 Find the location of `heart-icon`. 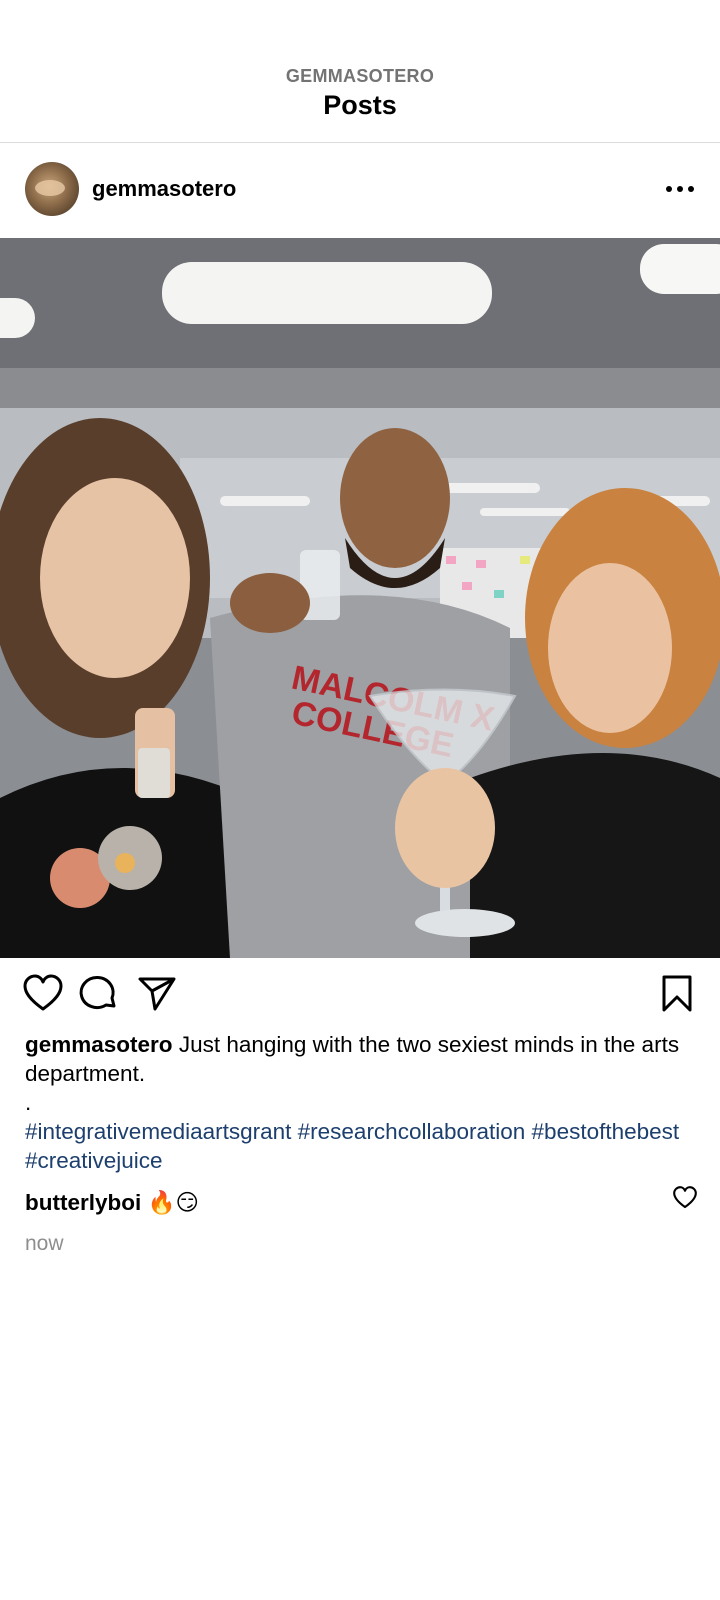

heart-icon is located at coordinates (43, 994).